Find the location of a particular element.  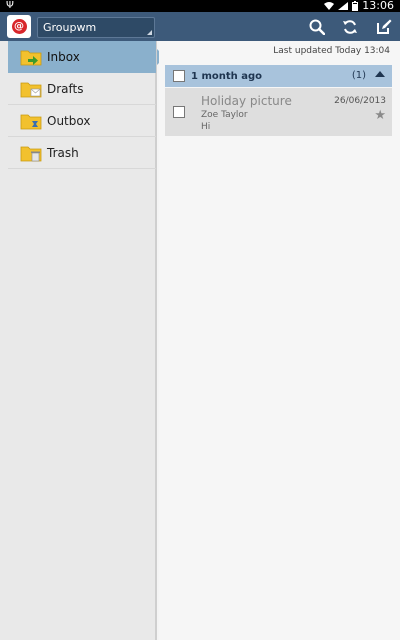

folder-label: Trash is located at coordinates (63, 152).